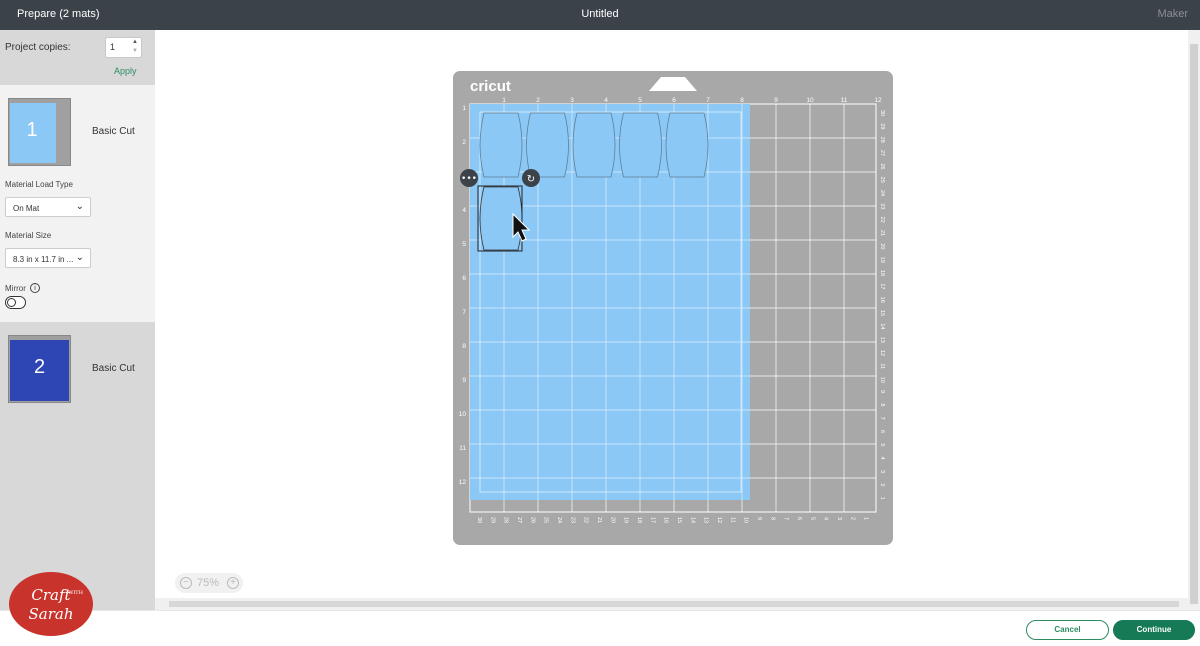 The height and width of the screenshot is (646, 1200). What do you see at coordinates (776, 100) in the screenshot?
I see `top-ruler-label: 9` at bounding box center [776, 100].